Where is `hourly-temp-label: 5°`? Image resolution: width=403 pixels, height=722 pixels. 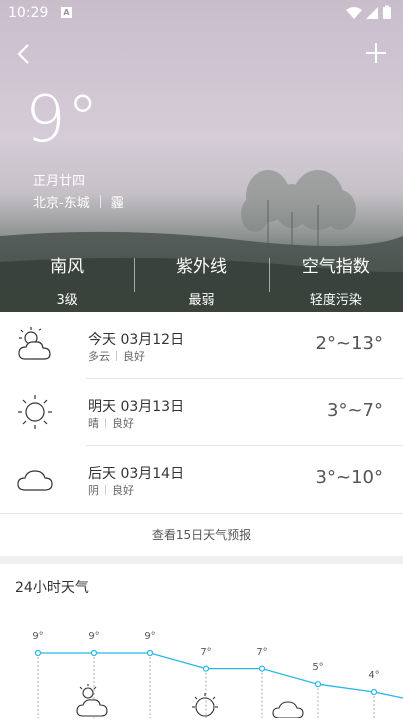
hourly-temp-label: 5° is located at coordinates (318, 668).